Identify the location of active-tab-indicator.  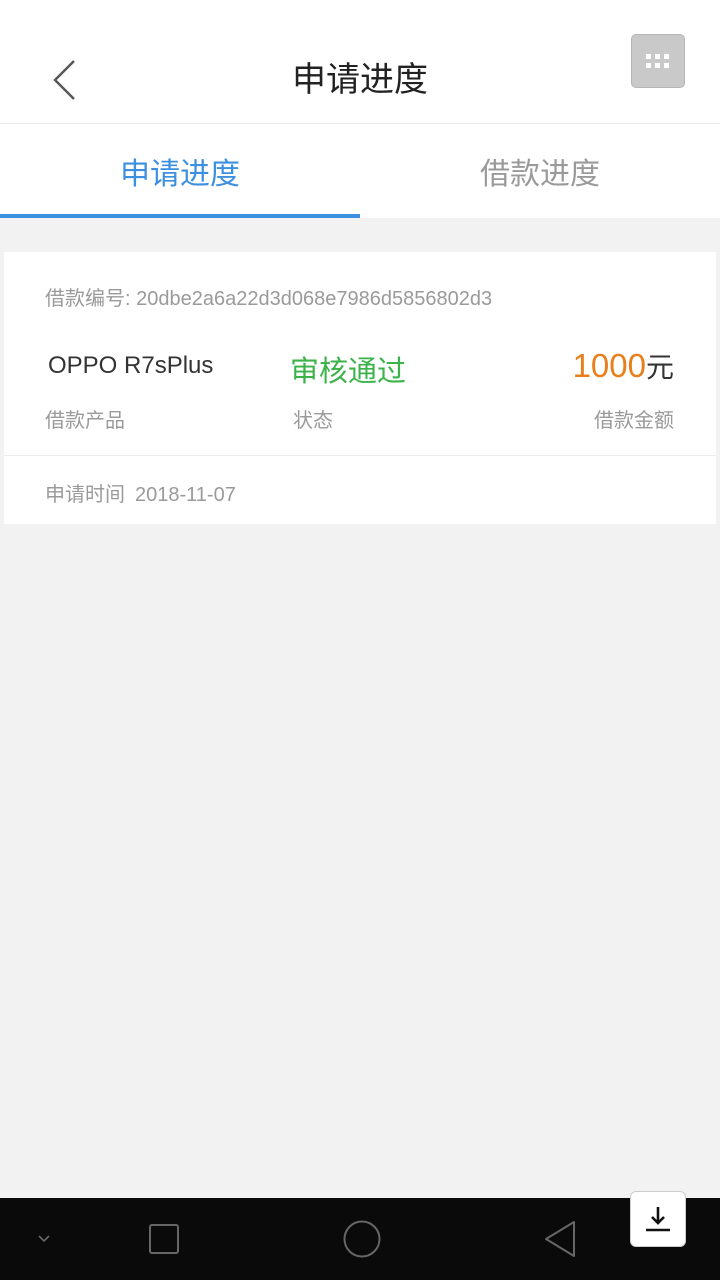
(180, 216).